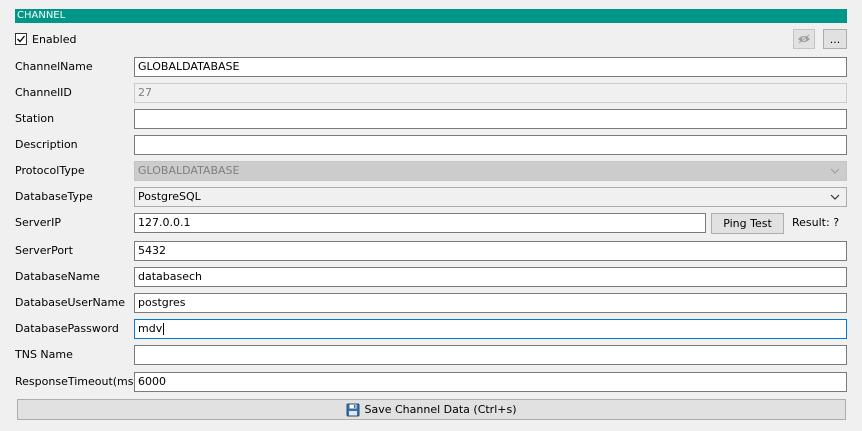  I want to click on checkmark-icon, so click(21, 39).